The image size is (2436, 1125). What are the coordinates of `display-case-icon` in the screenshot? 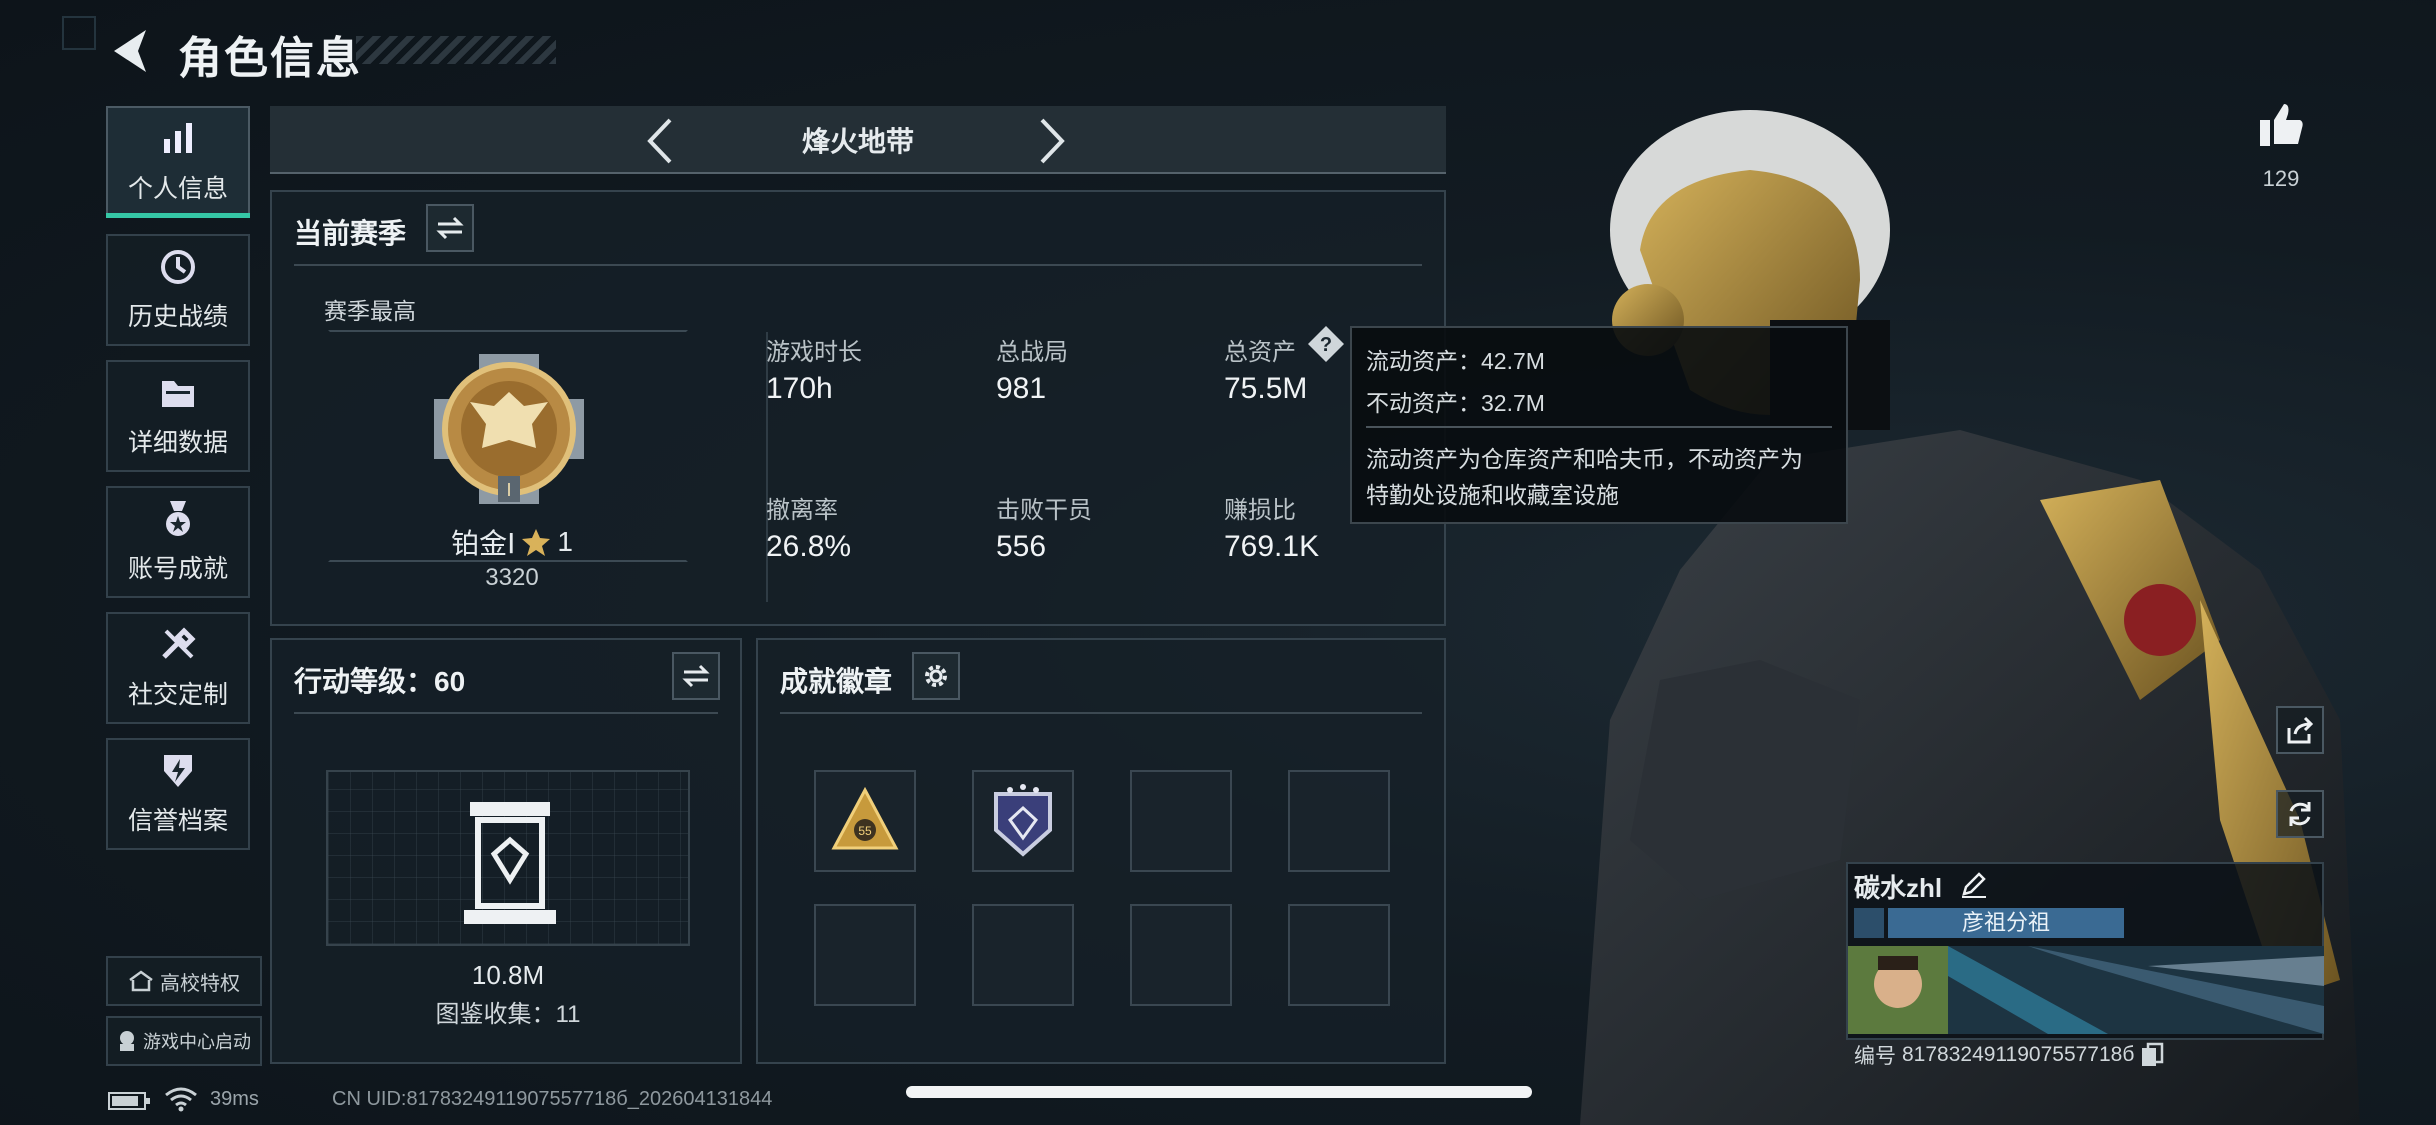 It's located at (510, 863).